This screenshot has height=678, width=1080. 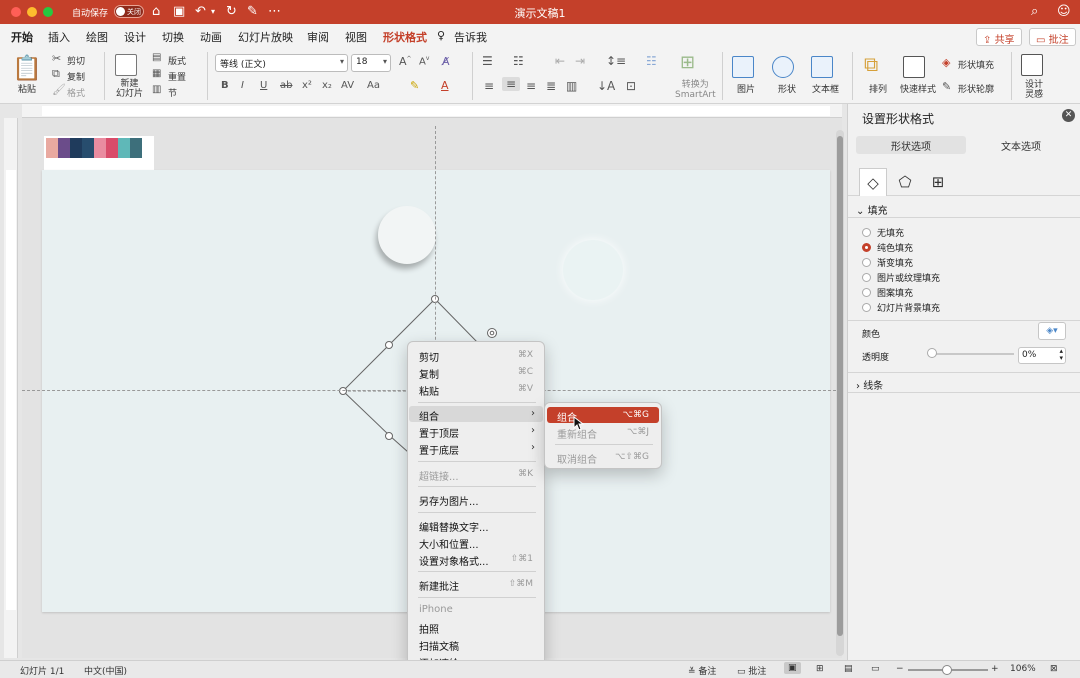 I want to click on zoom-level: 106%, so click(x=1023, y=669).